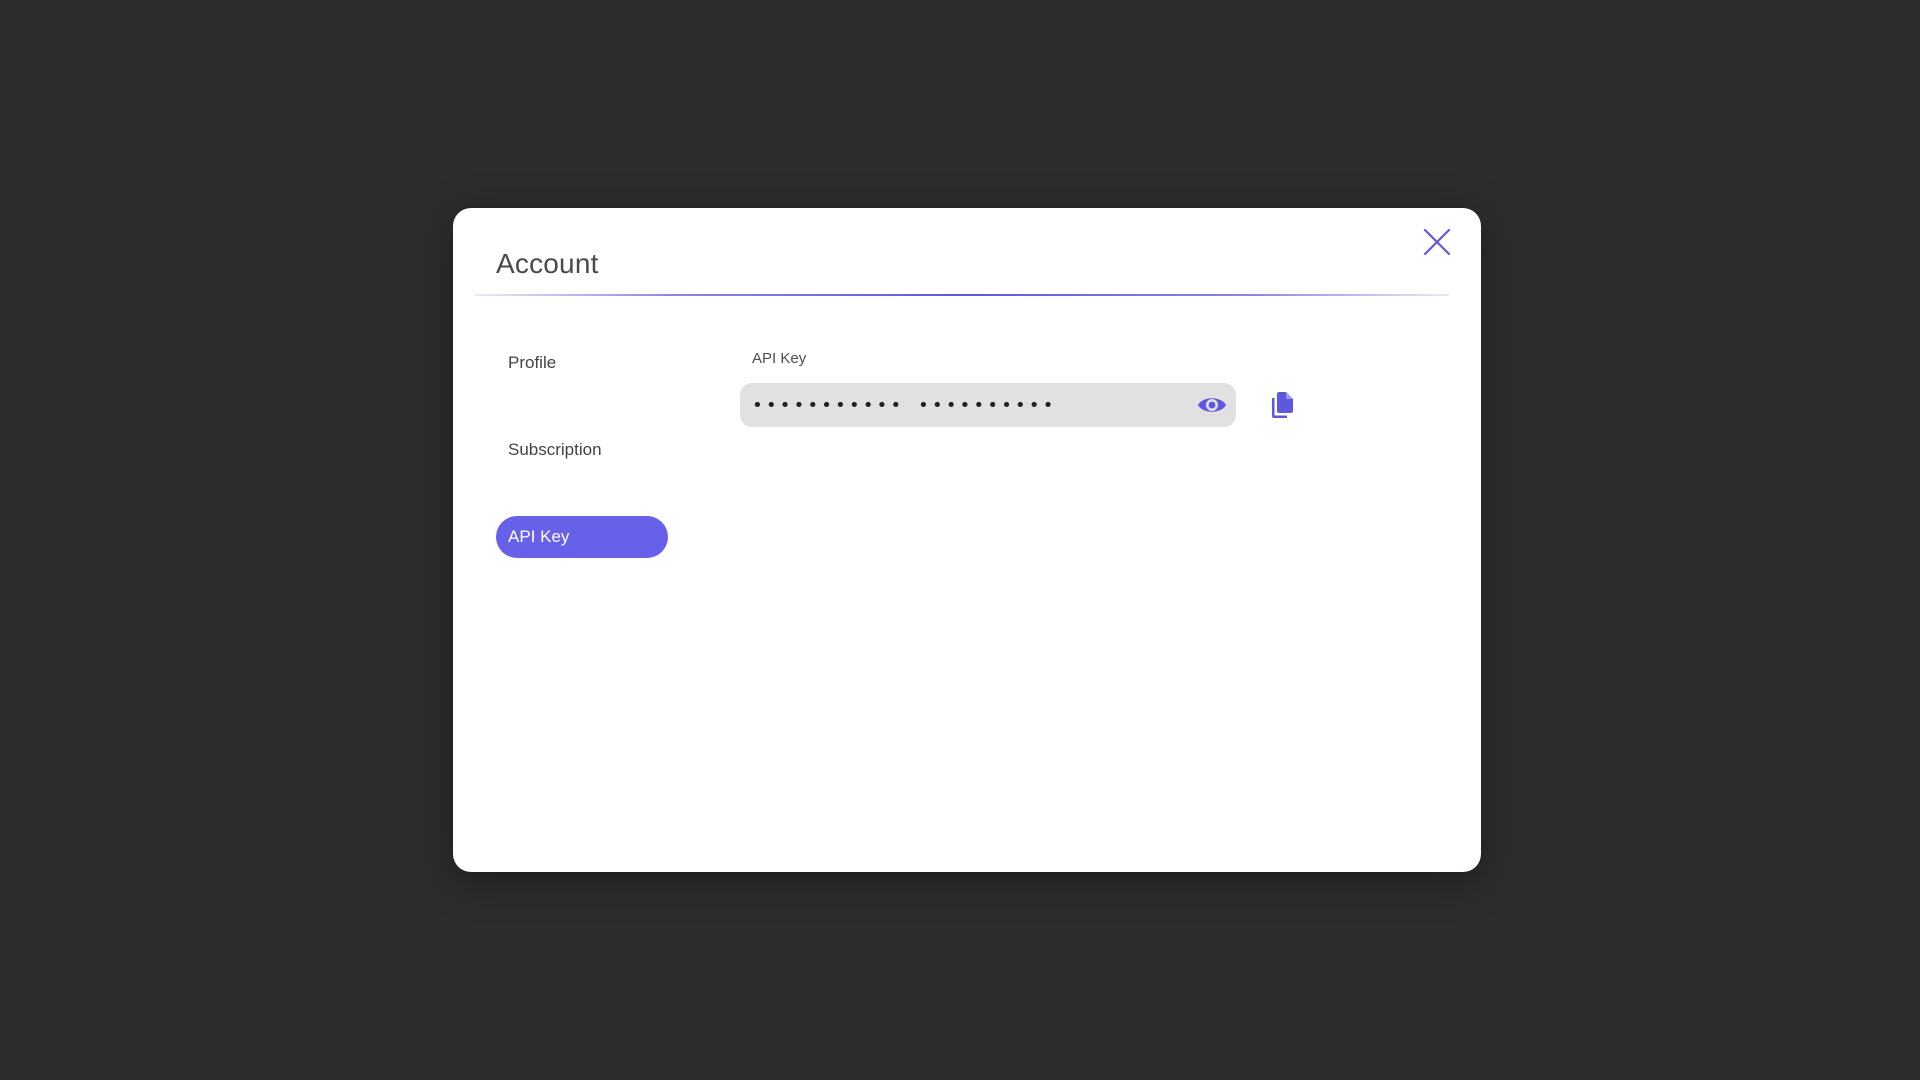  What do you see at coordinates (582, 450) in the screenshot?
I see `nav-item-subscription: Subscription` at bounding box center [582, 450].